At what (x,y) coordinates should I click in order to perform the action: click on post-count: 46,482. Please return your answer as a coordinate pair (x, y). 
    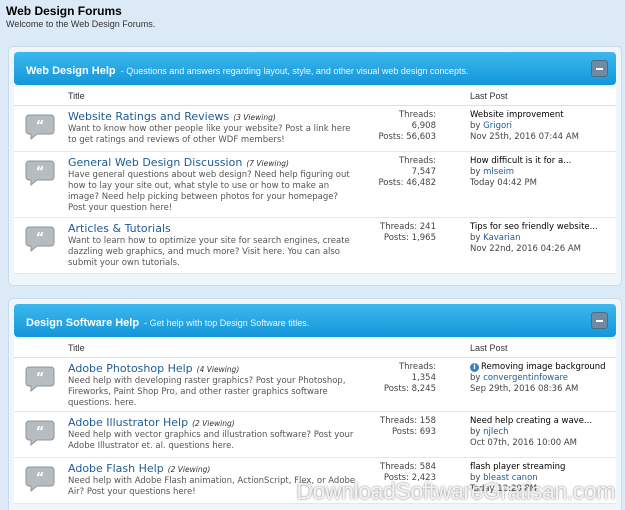
    Looking at the image, I should click on (421, 183).